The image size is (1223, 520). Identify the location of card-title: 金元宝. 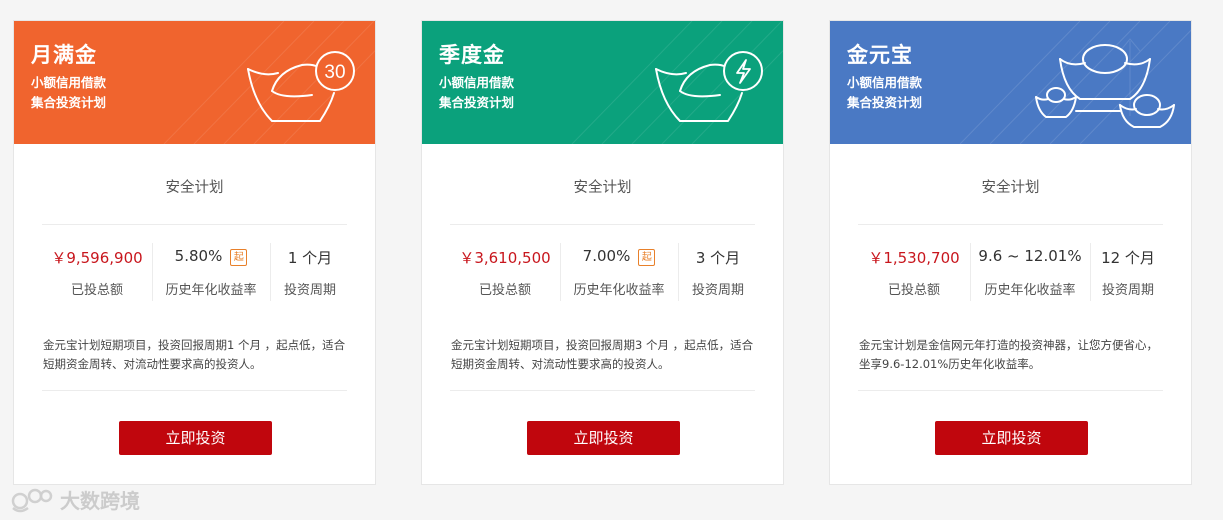
(880, 55).